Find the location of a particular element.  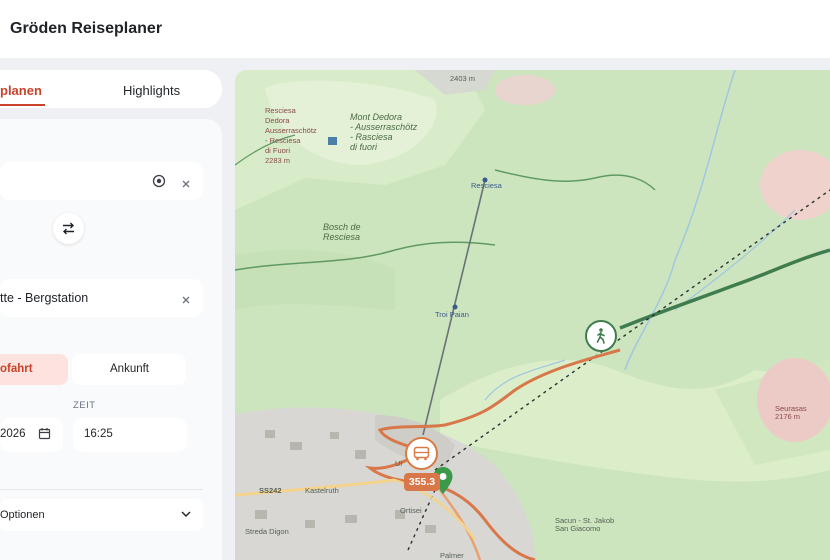

time-label: ZEIT is located at coordinates (84, 405).